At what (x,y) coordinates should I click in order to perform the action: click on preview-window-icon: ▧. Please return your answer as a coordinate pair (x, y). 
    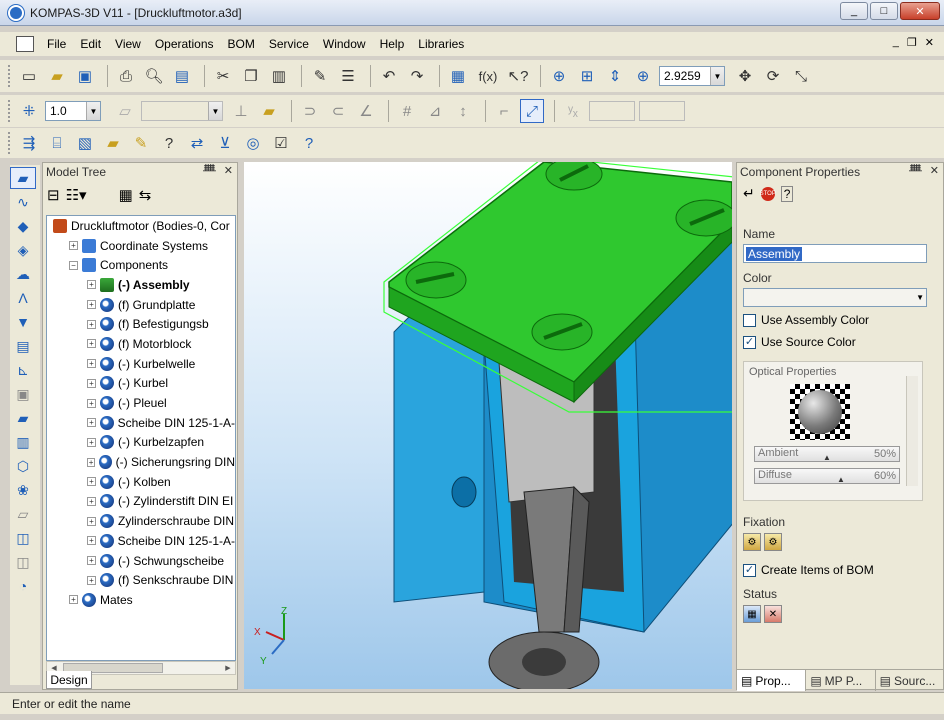
    Looking at the image, I should click on (85, 143).